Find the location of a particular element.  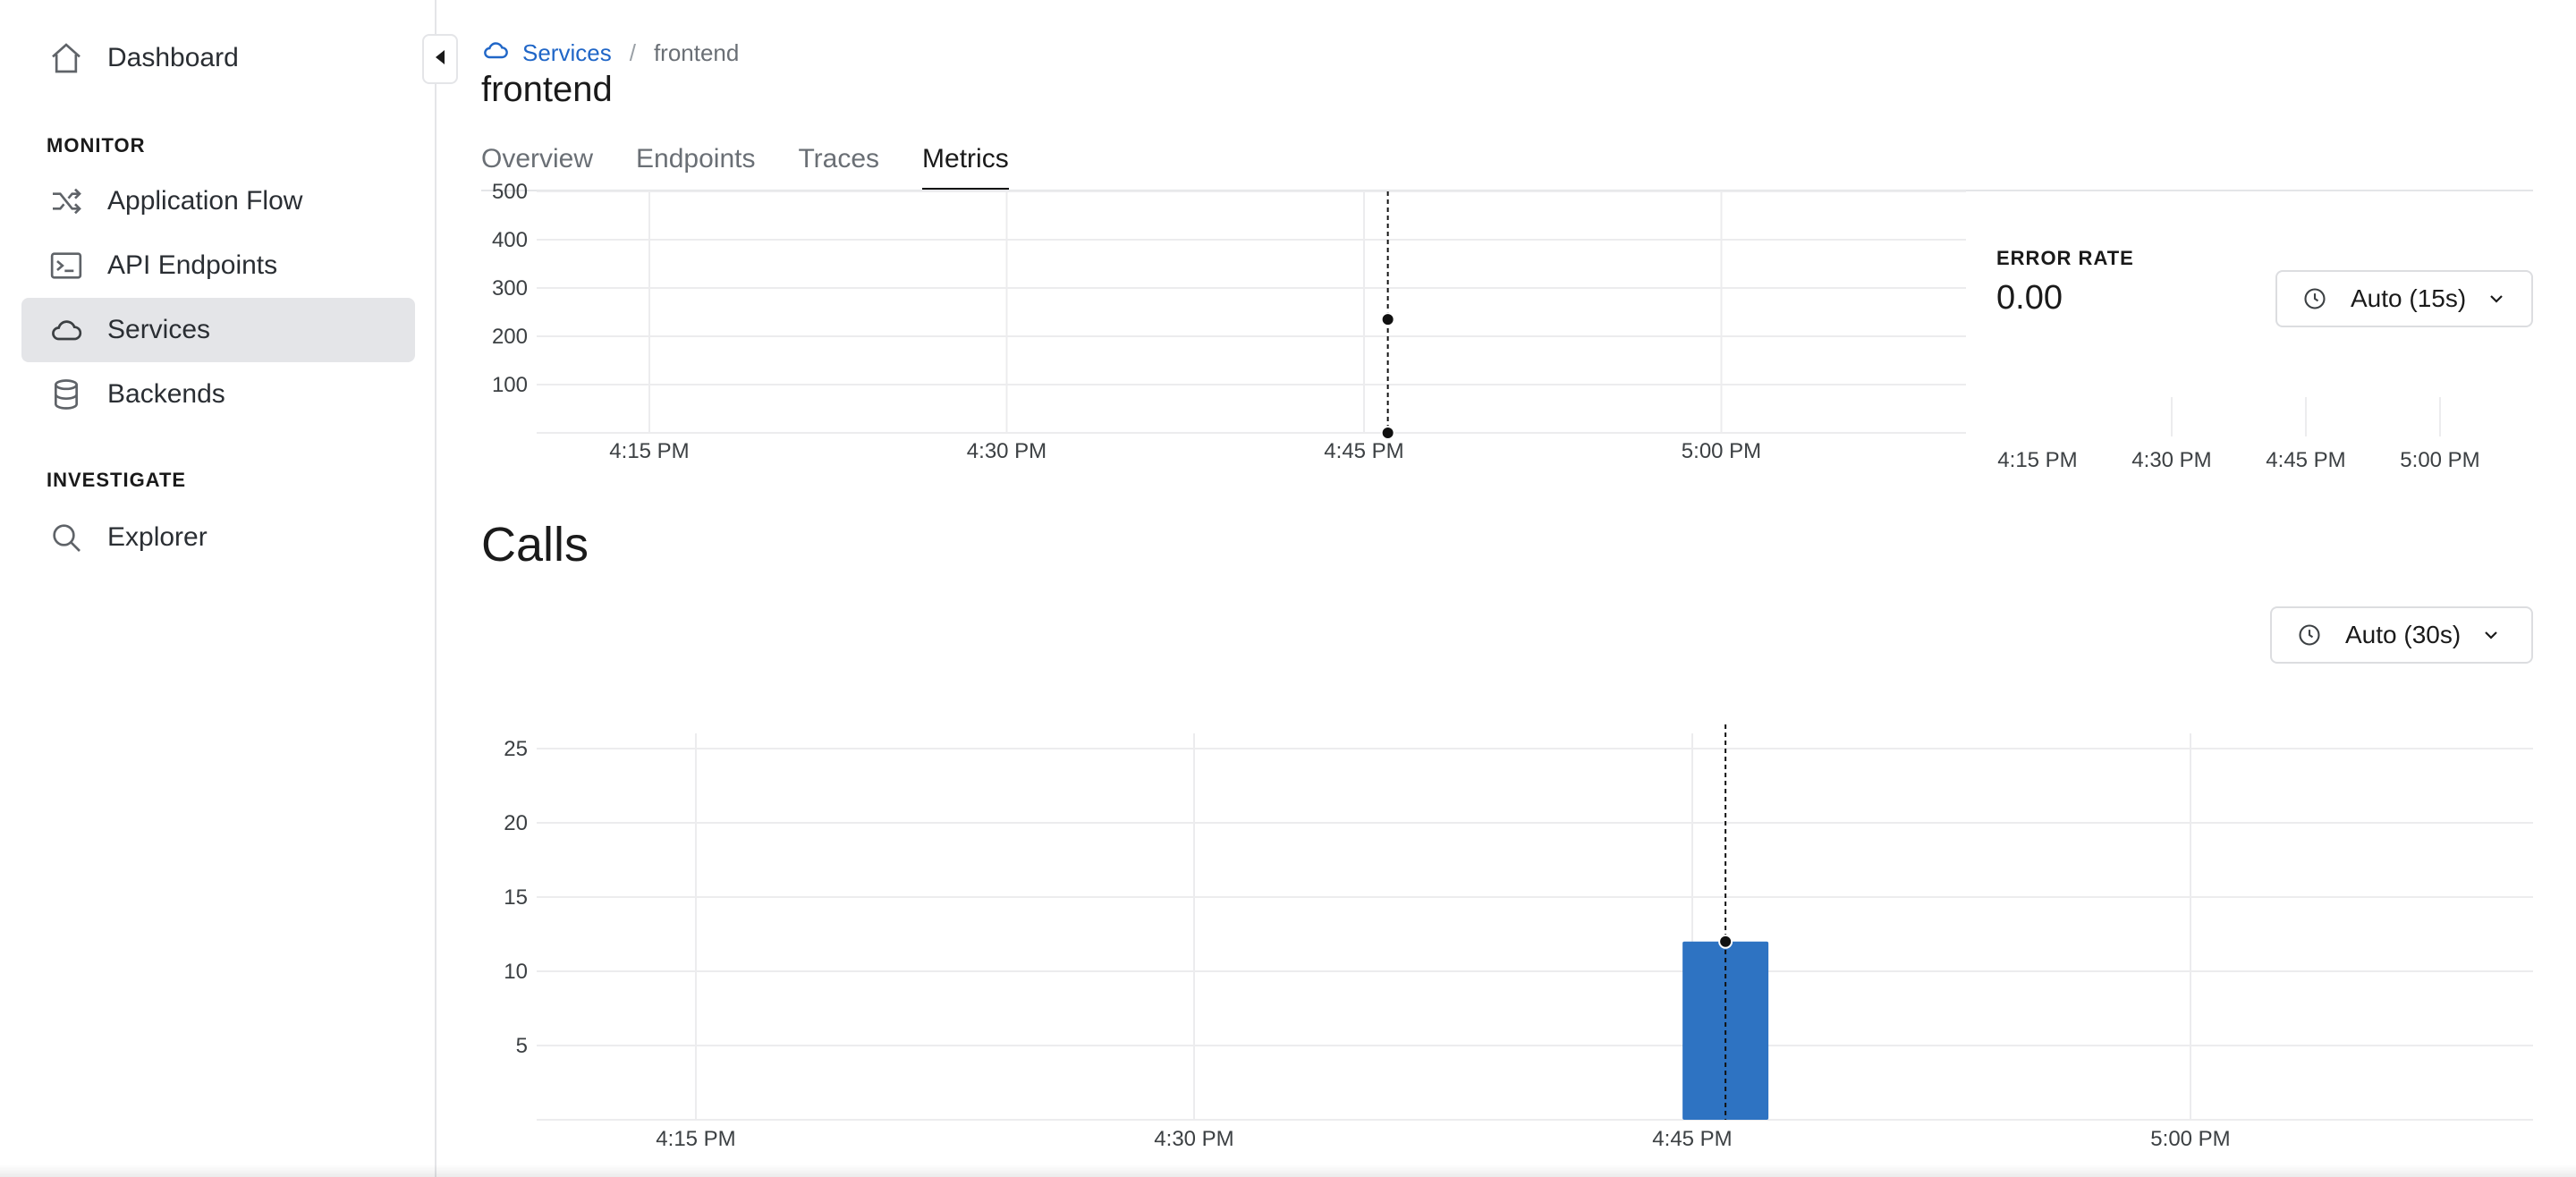

tab-traces: Traces is located at coordinates (838, 162).